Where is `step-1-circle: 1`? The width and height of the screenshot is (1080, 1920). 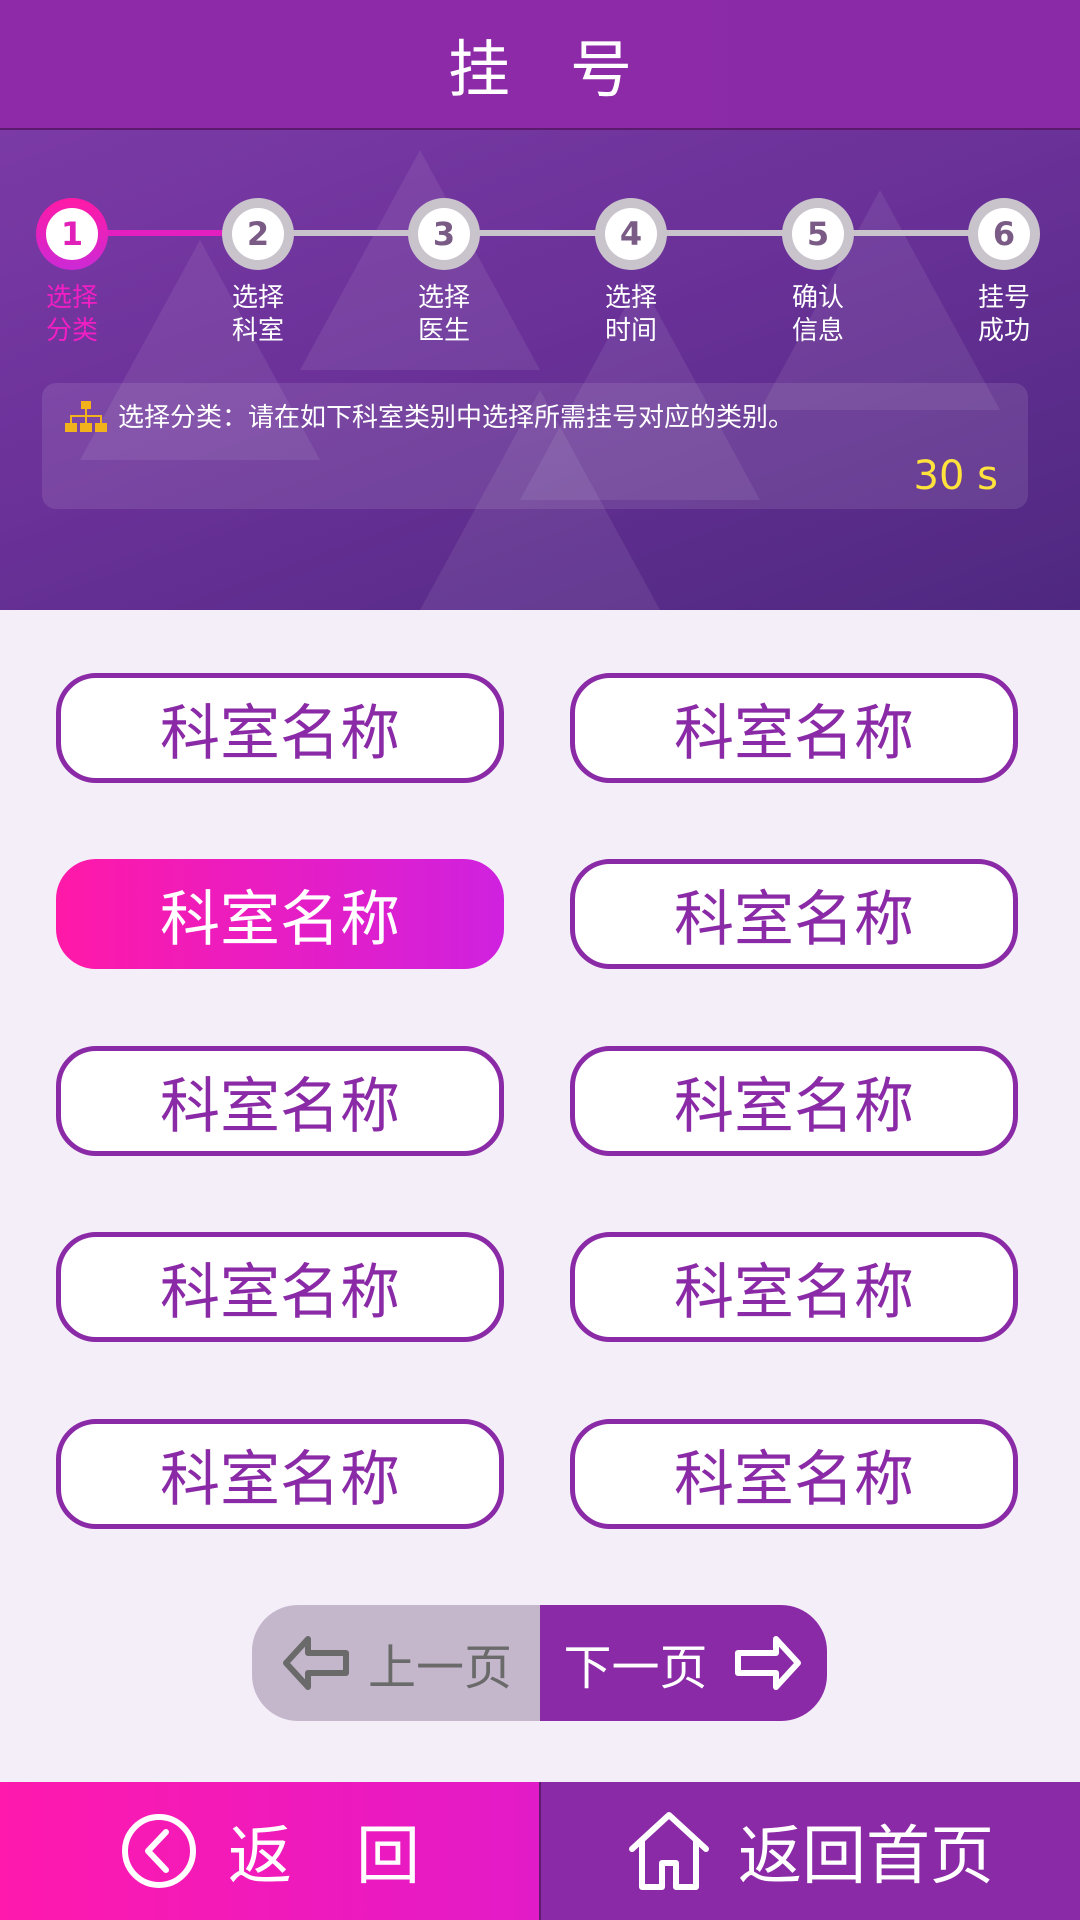 step-1-circle: 1 is located at coordinates (72, 234).